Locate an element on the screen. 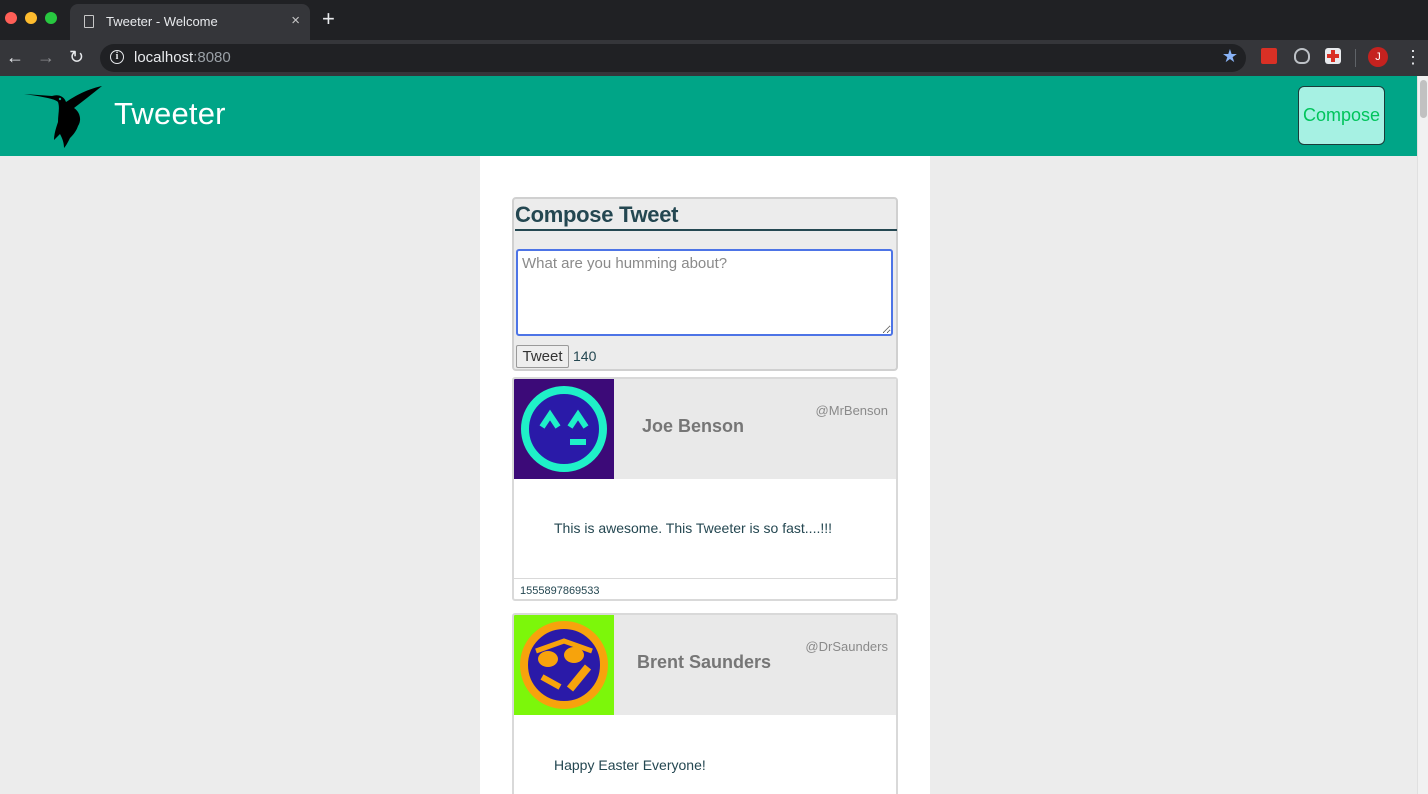 The width and height of the screenshot is (1428, 794). tweet-header: Brent Saunders @DrSaunders is located at coordinates (705, 665).